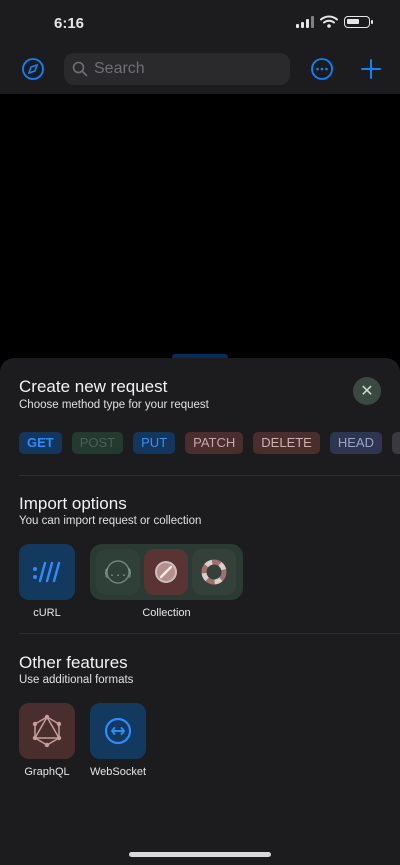 This screenshot has height=865, width=400. Describe the element at coordinates (200, 22) in the screenshot. I see `status-bar: 6:16` at that location.